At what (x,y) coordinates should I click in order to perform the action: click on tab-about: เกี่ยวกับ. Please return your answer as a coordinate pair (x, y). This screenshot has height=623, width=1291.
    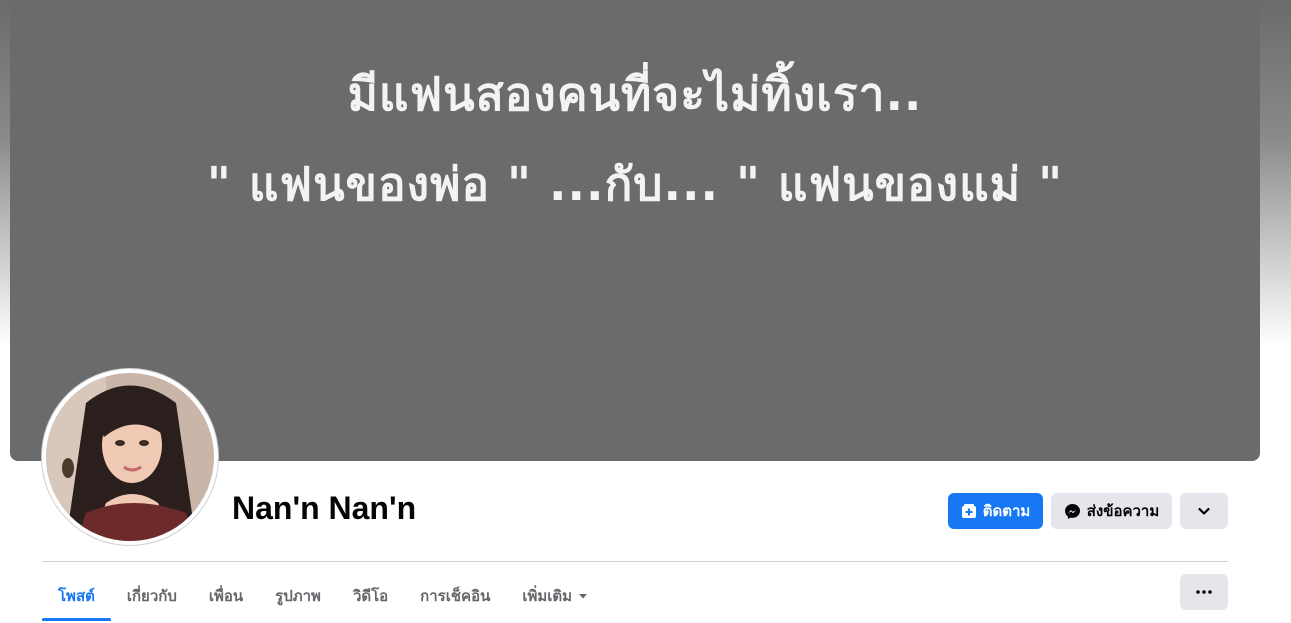
    Looking at the image, I should click on (152, 596).